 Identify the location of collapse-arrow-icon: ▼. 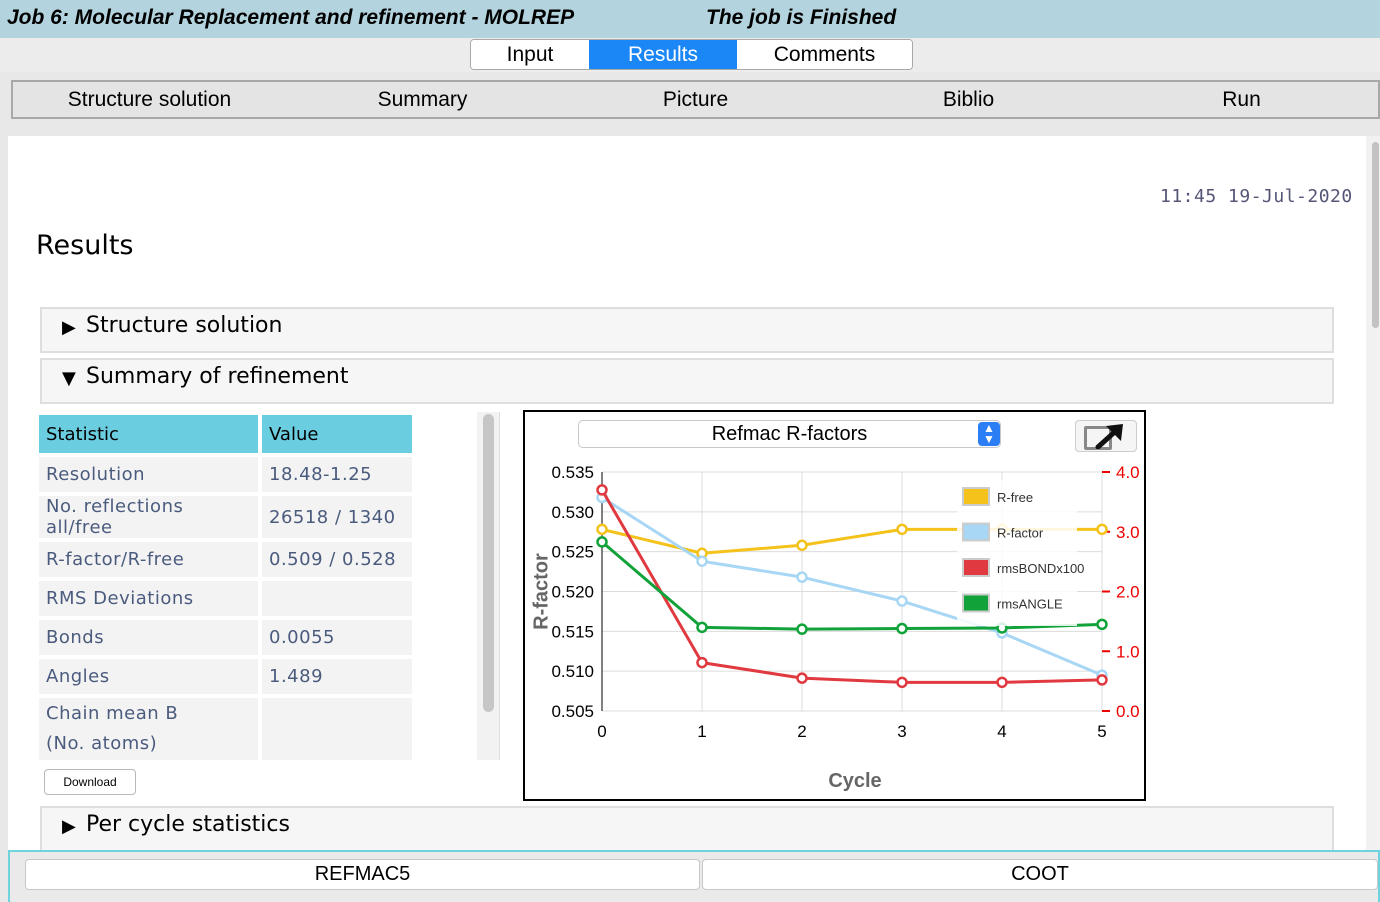
(69, 378).